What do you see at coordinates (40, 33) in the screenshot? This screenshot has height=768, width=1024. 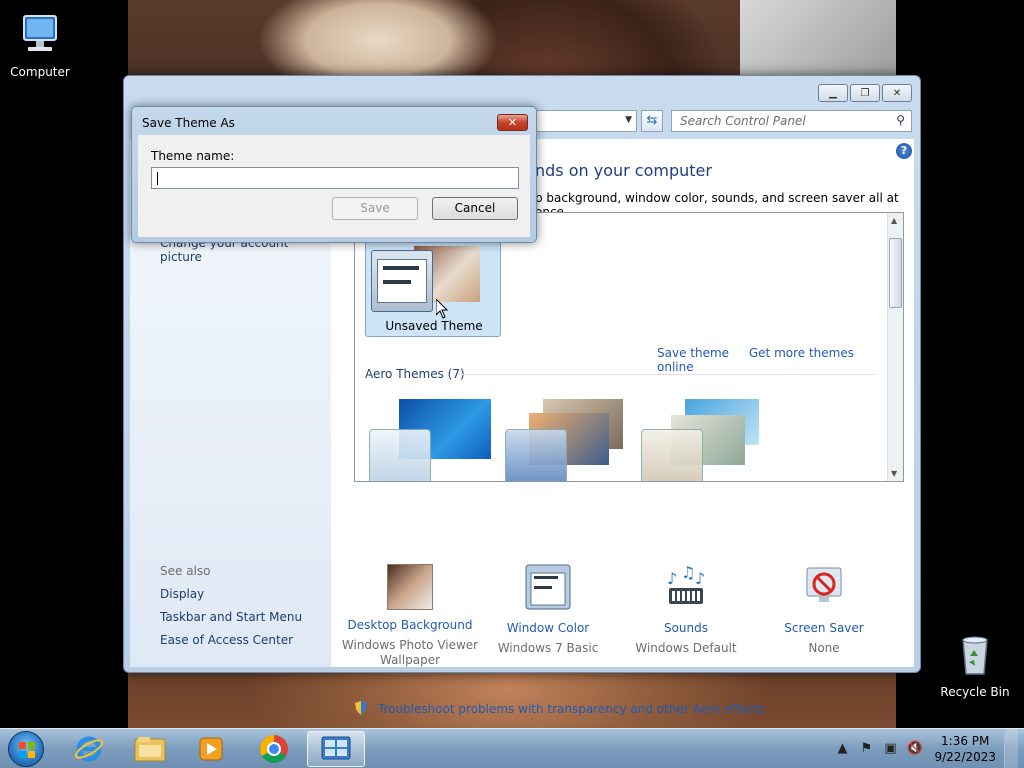 I see `computer-icon` at bounding box center [40, 33].